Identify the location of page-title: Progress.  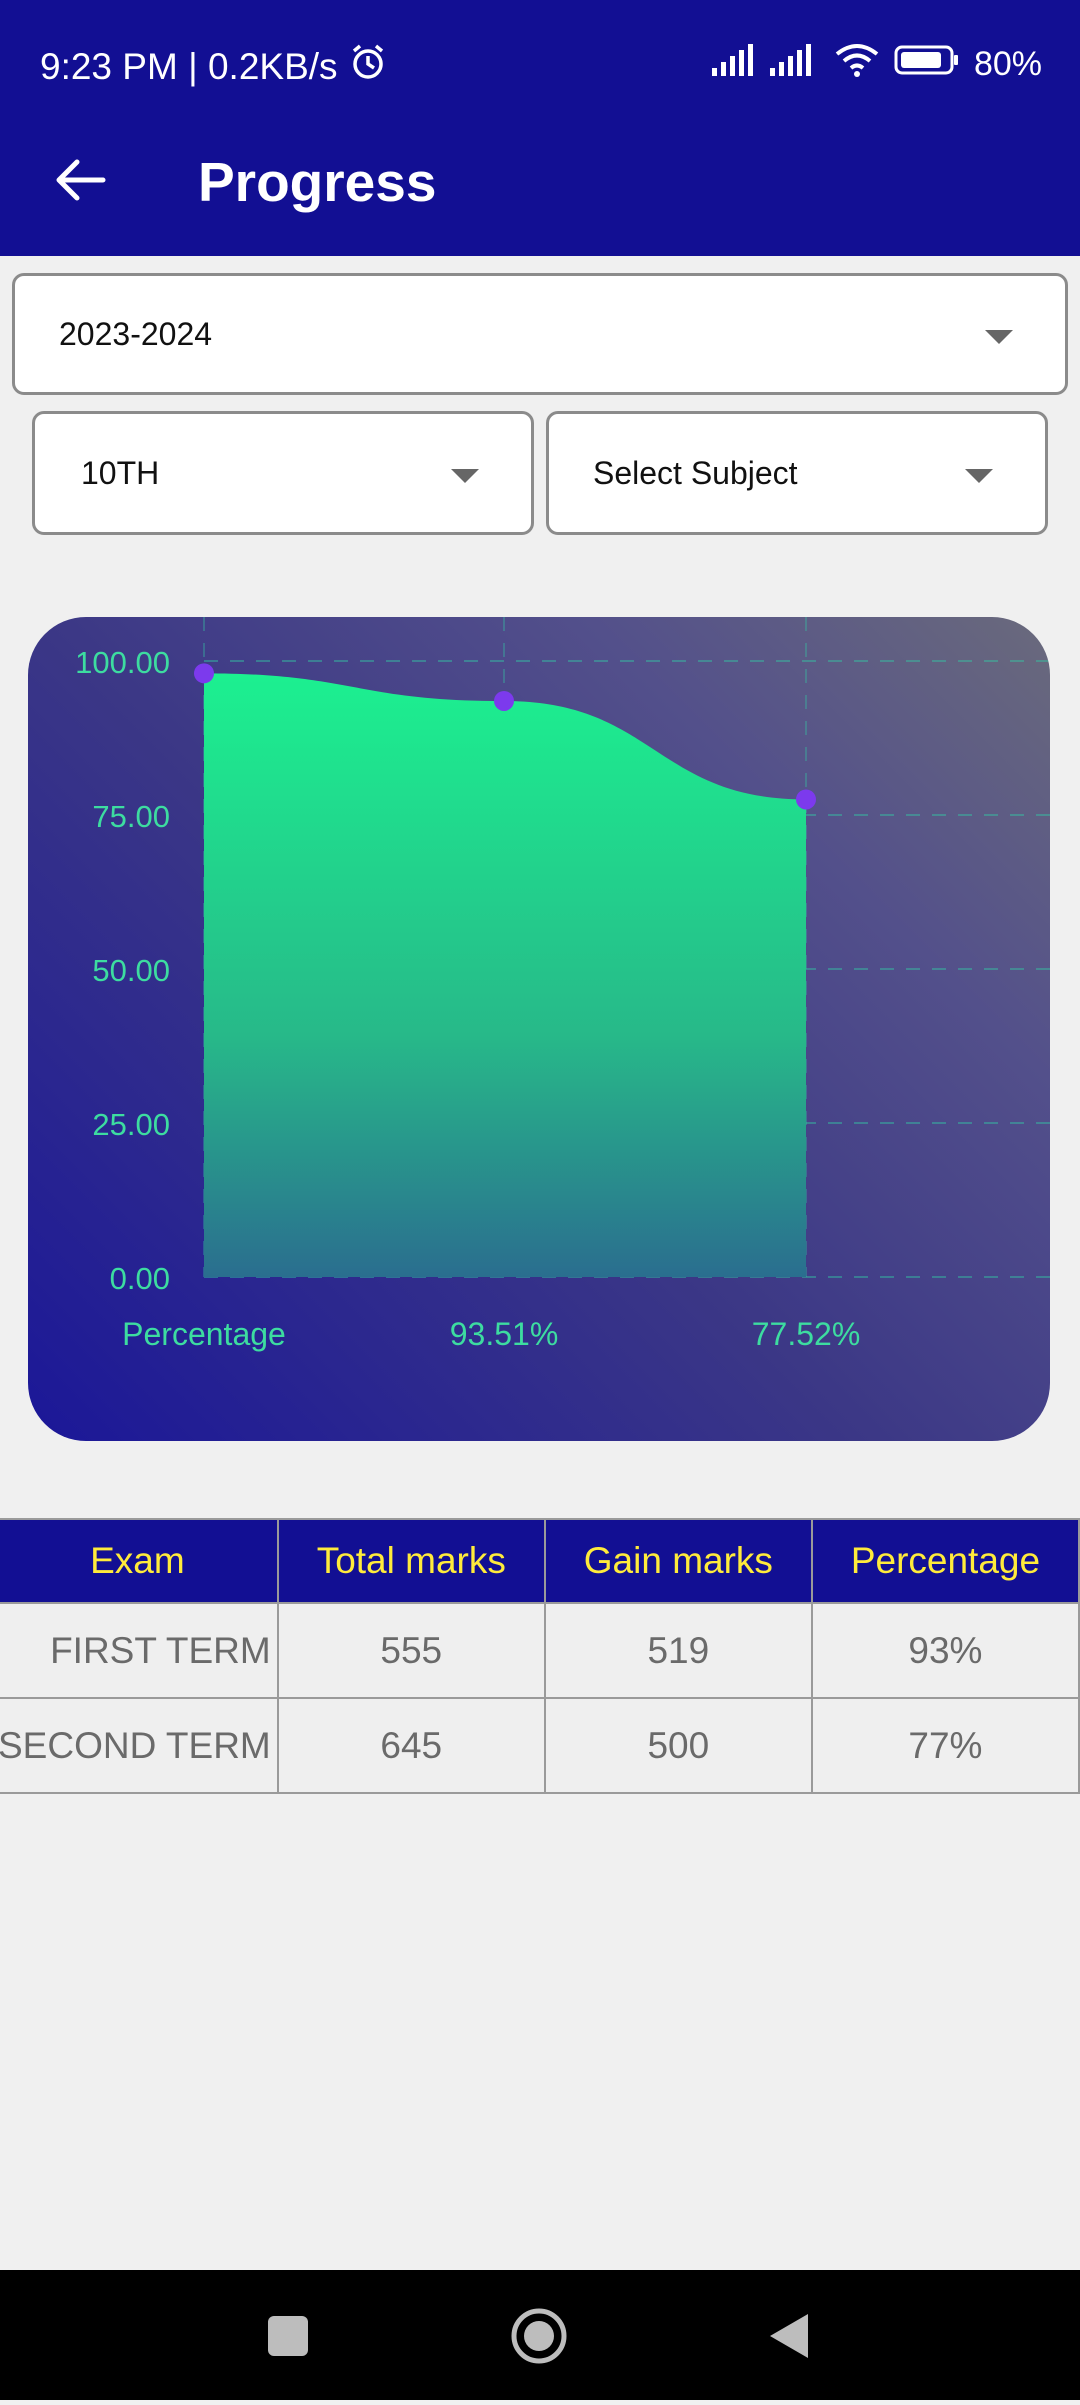
(317, 182).